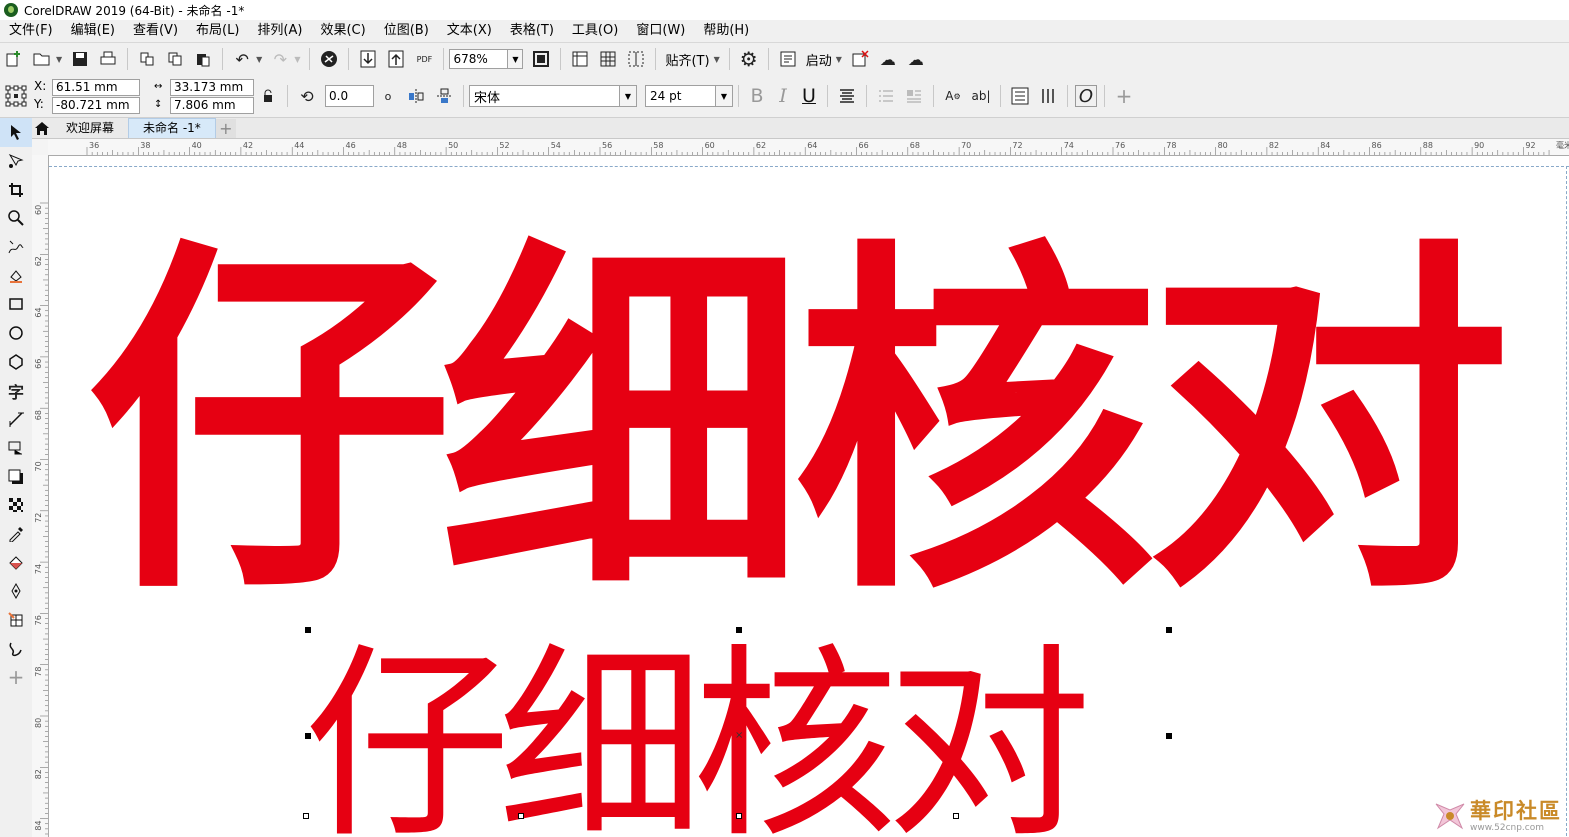  Describe the element at coordinates (689, 96) in the screenshot. I see `font-size-select: 24 pt ▼` at that location.